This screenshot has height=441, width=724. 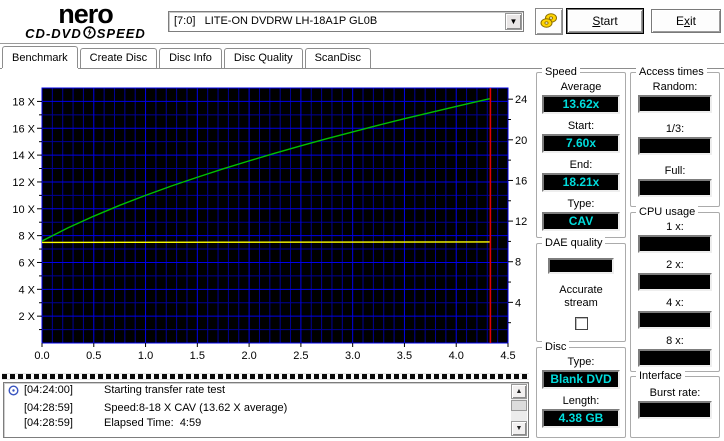 I want to click on burst-rate-label: Burst rate:, so click(x=675, y=393).